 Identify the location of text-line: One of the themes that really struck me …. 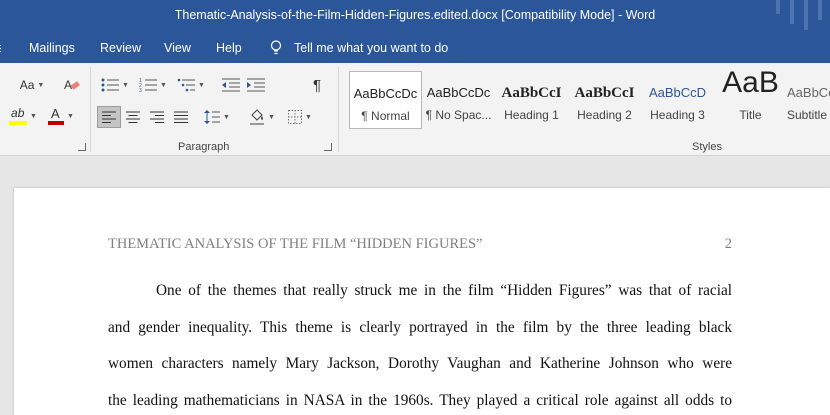
(444, 290).